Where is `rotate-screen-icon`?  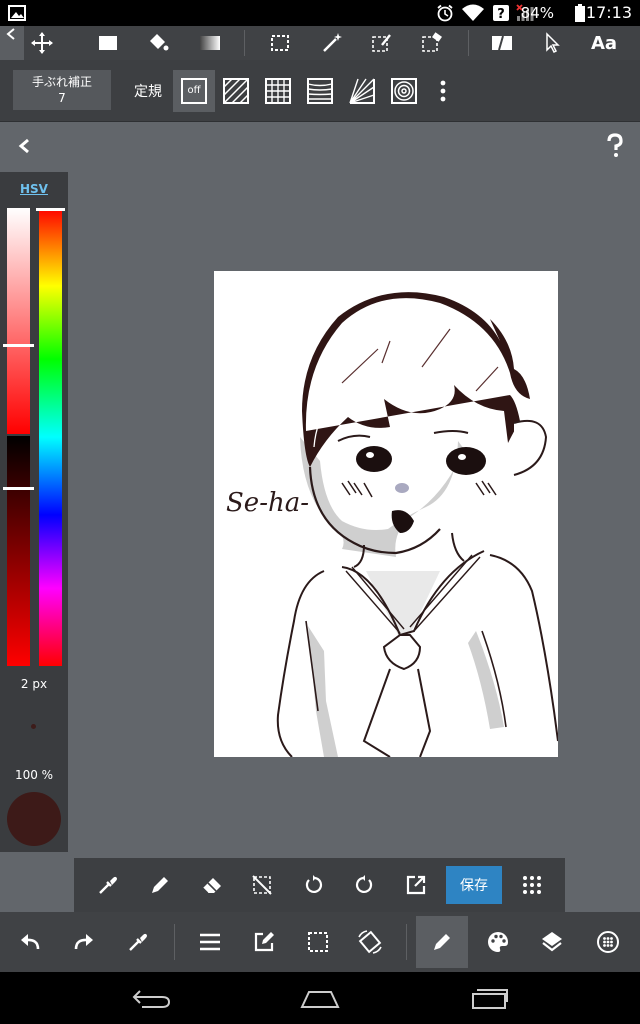 rotate-screen-icon is located at coordinates (370, 942).